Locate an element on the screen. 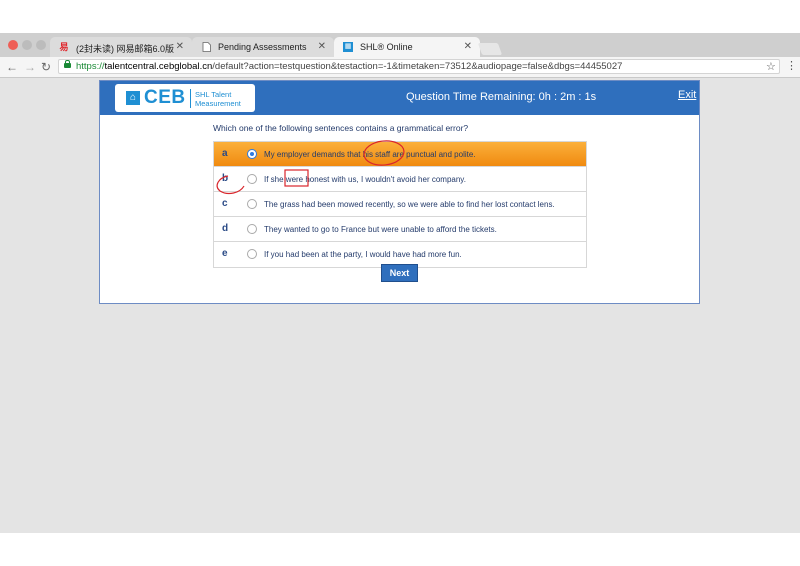  tab-title: Pending Assessments is located at coordinates (262, 47).